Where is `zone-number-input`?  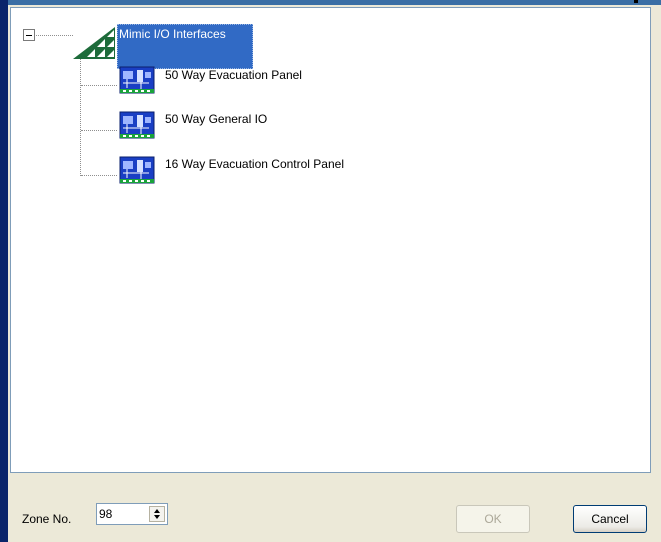
zone-number-input is located at coordinates (122, 514).